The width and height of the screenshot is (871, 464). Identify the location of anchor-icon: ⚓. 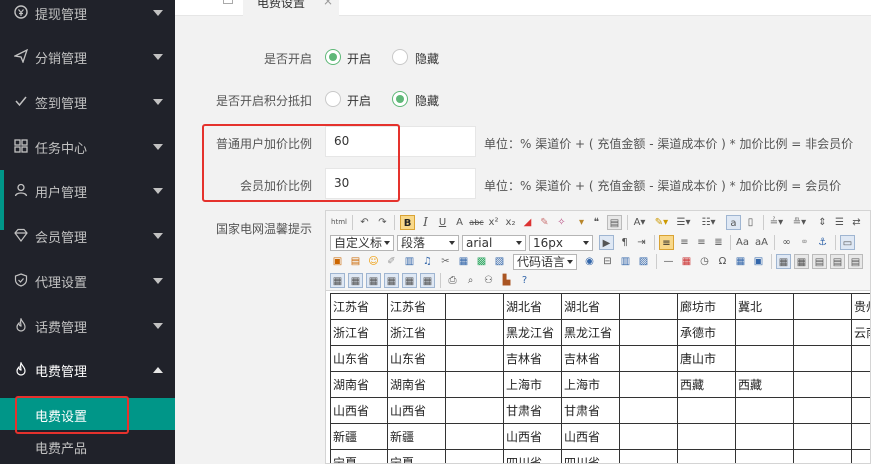
(822, 242).